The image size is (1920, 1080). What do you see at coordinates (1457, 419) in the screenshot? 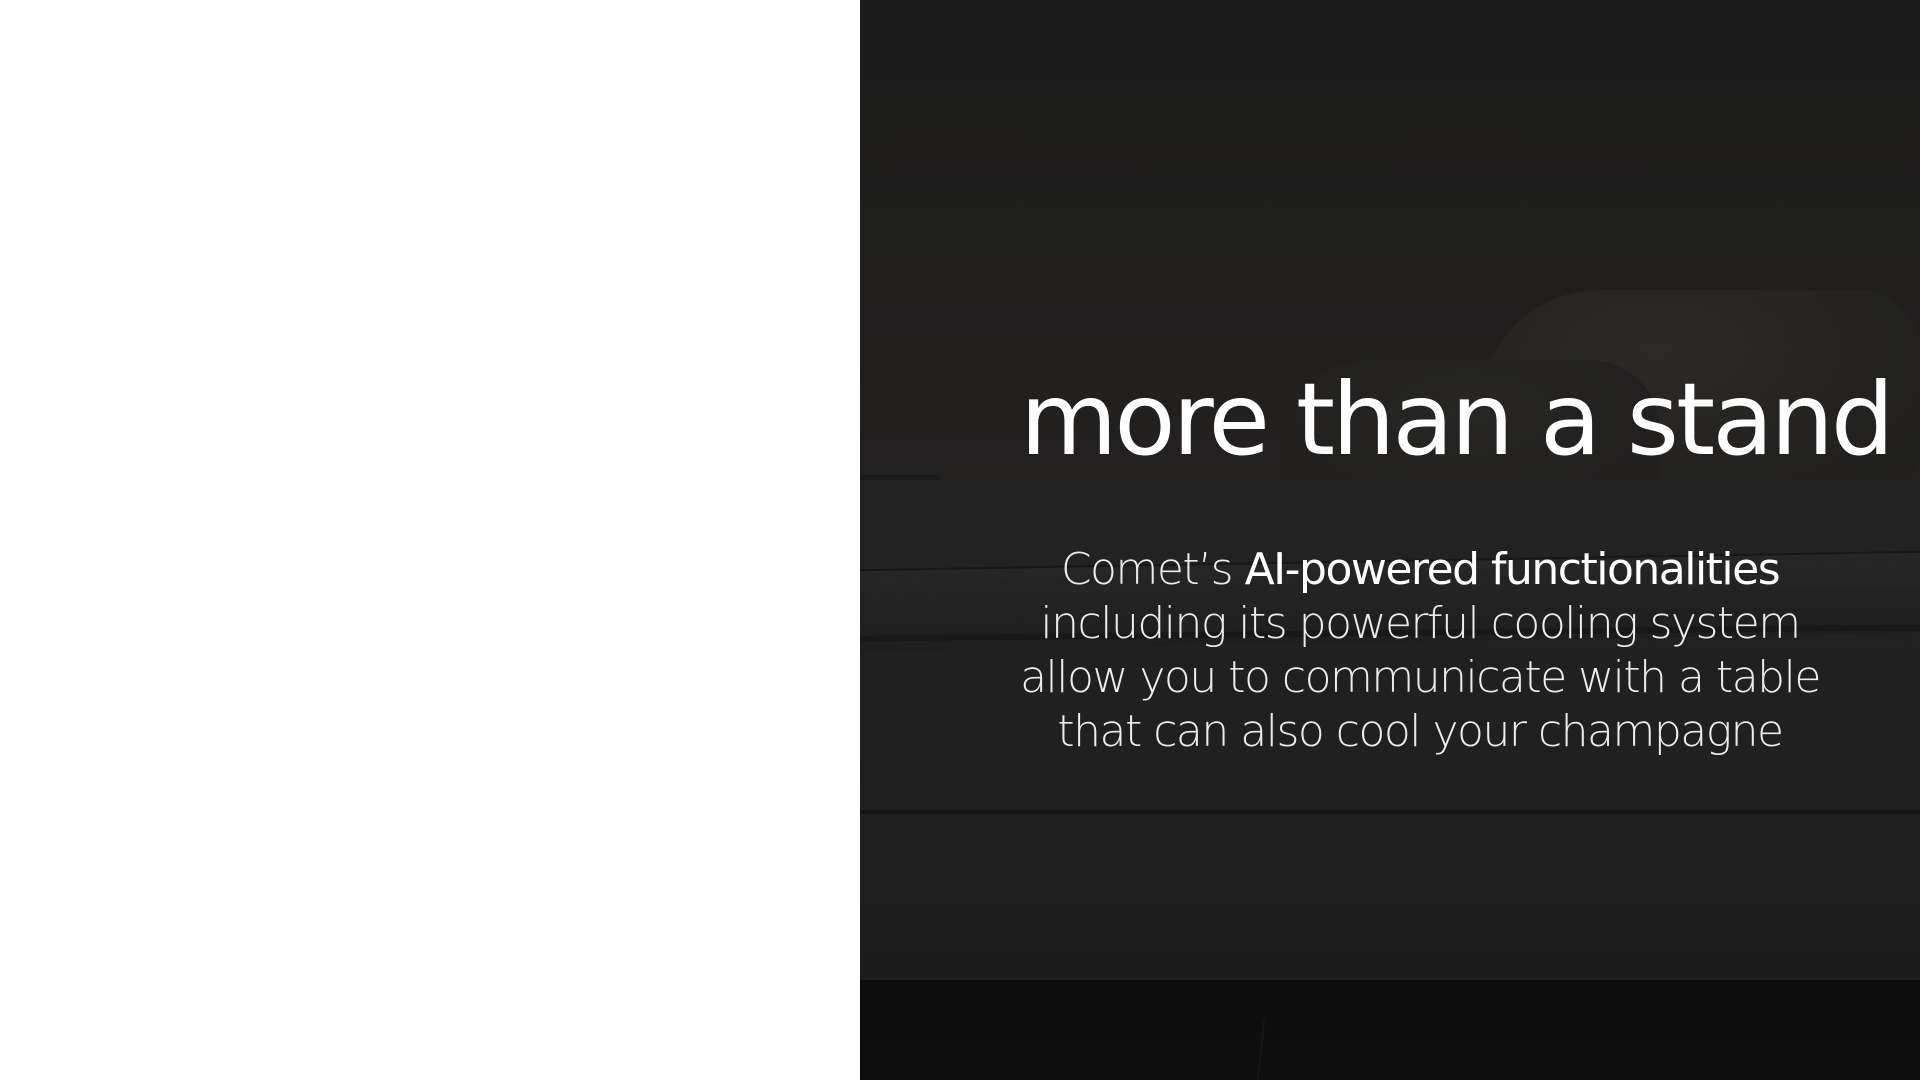
I see `slide-headline: more than a stand` at bounding box center [1457, 419].